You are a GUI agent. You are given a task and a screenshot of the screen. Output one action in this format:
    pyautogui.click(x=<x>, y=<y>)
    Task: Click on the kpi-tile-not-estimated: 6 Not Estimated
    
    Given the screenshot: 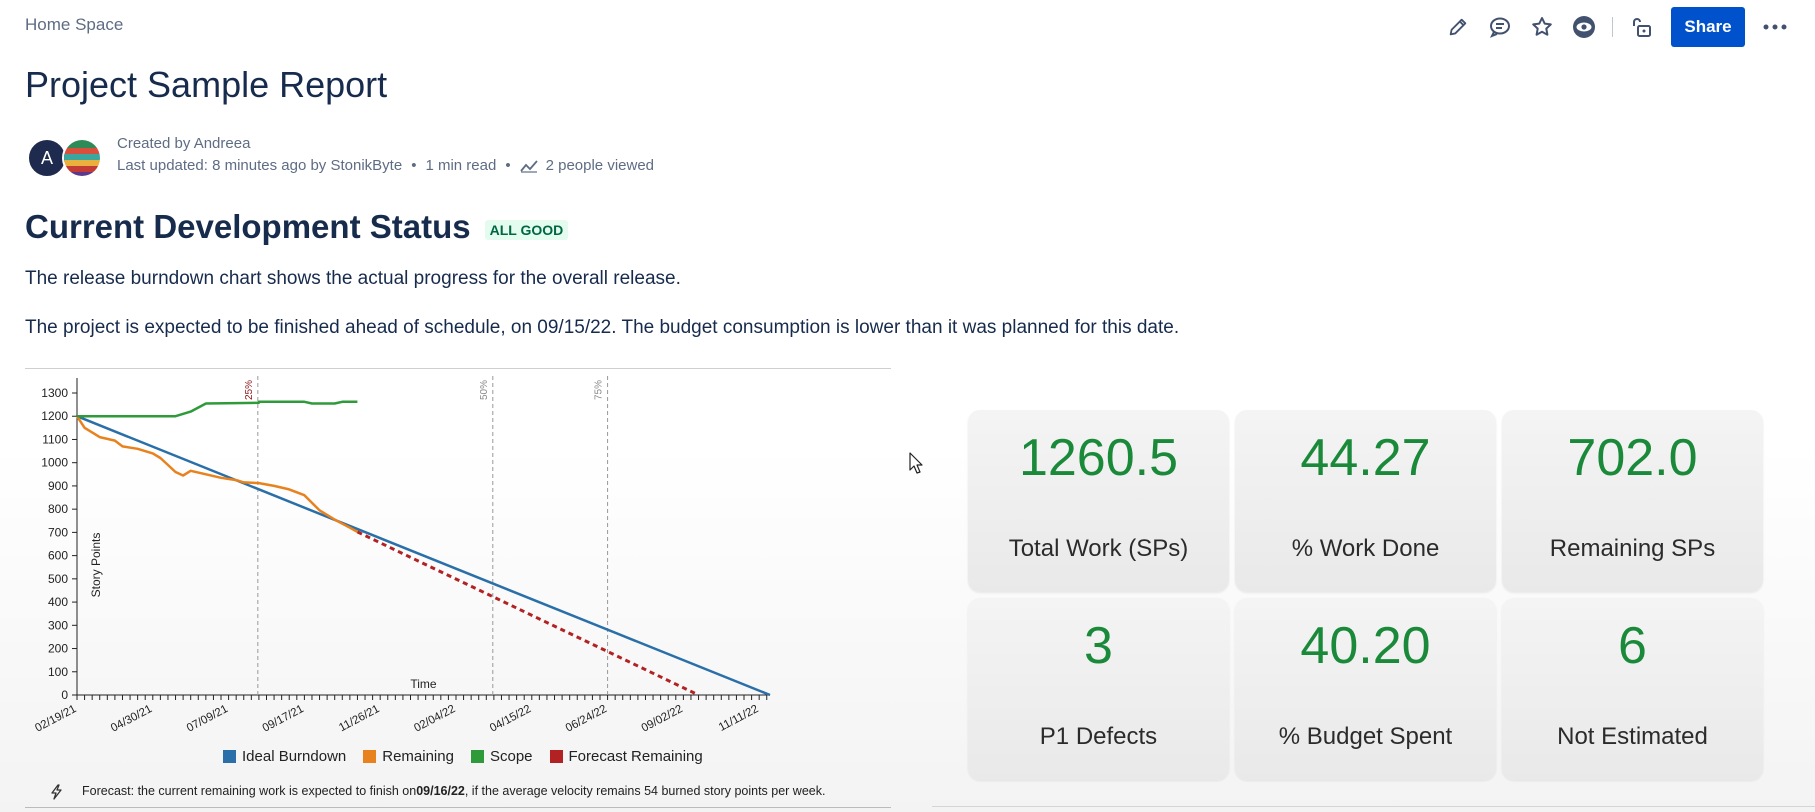 What is the action you would take?
    pyautogui.click(x=1632, y=689)
    